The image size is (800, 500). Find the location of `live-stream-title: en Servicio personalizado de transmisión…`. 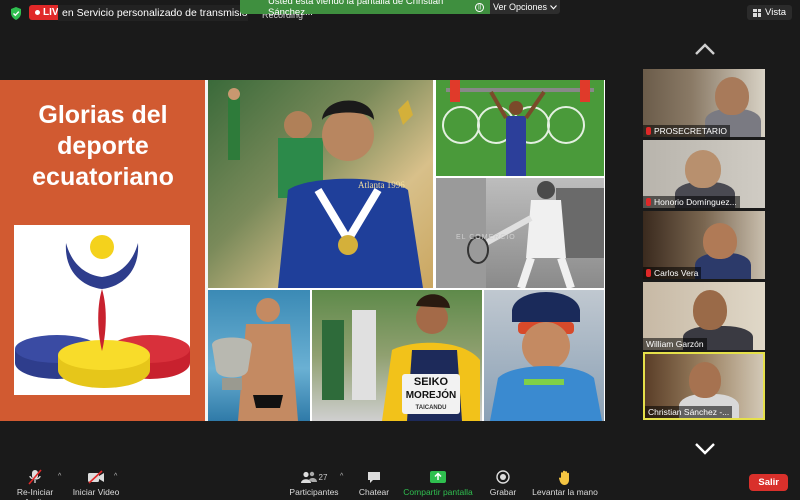

live-stream-title: en Servicio personalizado de transmisión… is located at coordinates (153, 13).